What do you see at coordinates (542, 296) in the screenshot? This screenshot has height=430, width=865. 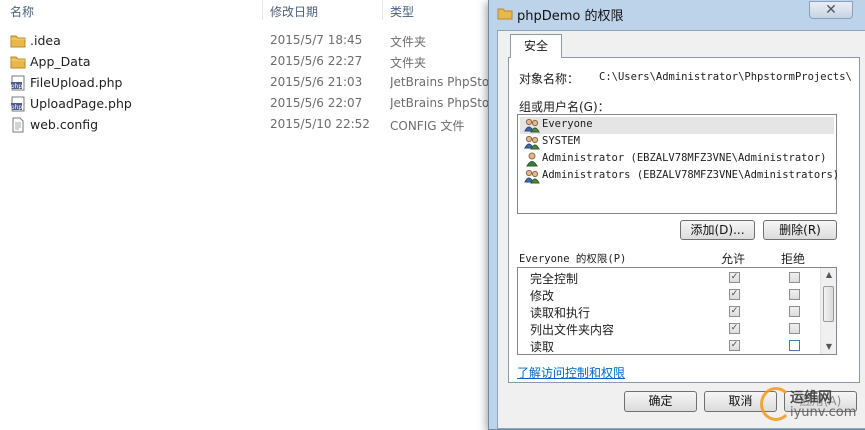 I see `permission-name: 修改` at bounding box center [542, 296].